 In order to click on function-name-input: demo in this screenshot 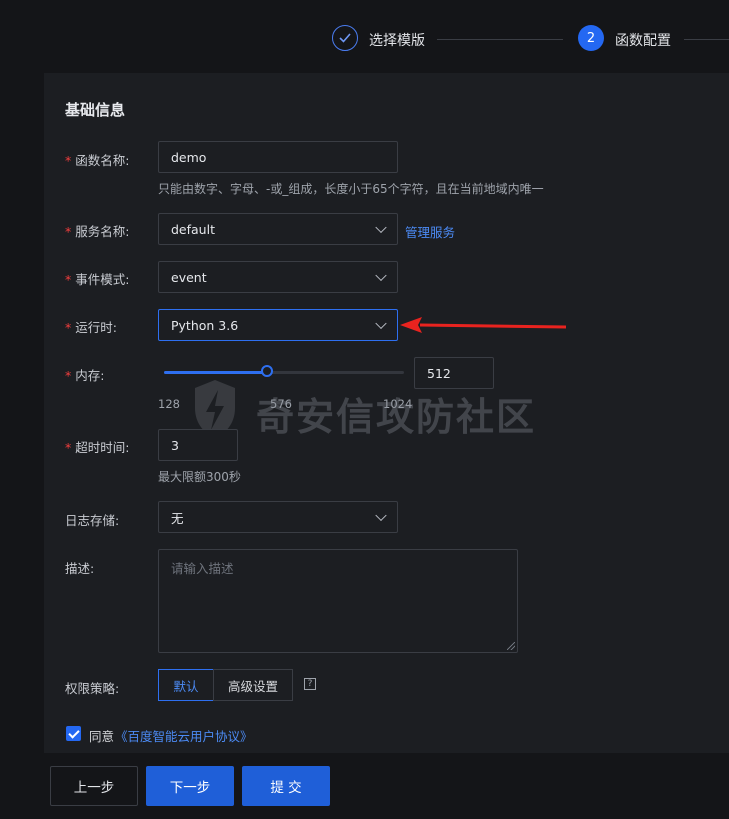, I will do `click(278, 157)`.